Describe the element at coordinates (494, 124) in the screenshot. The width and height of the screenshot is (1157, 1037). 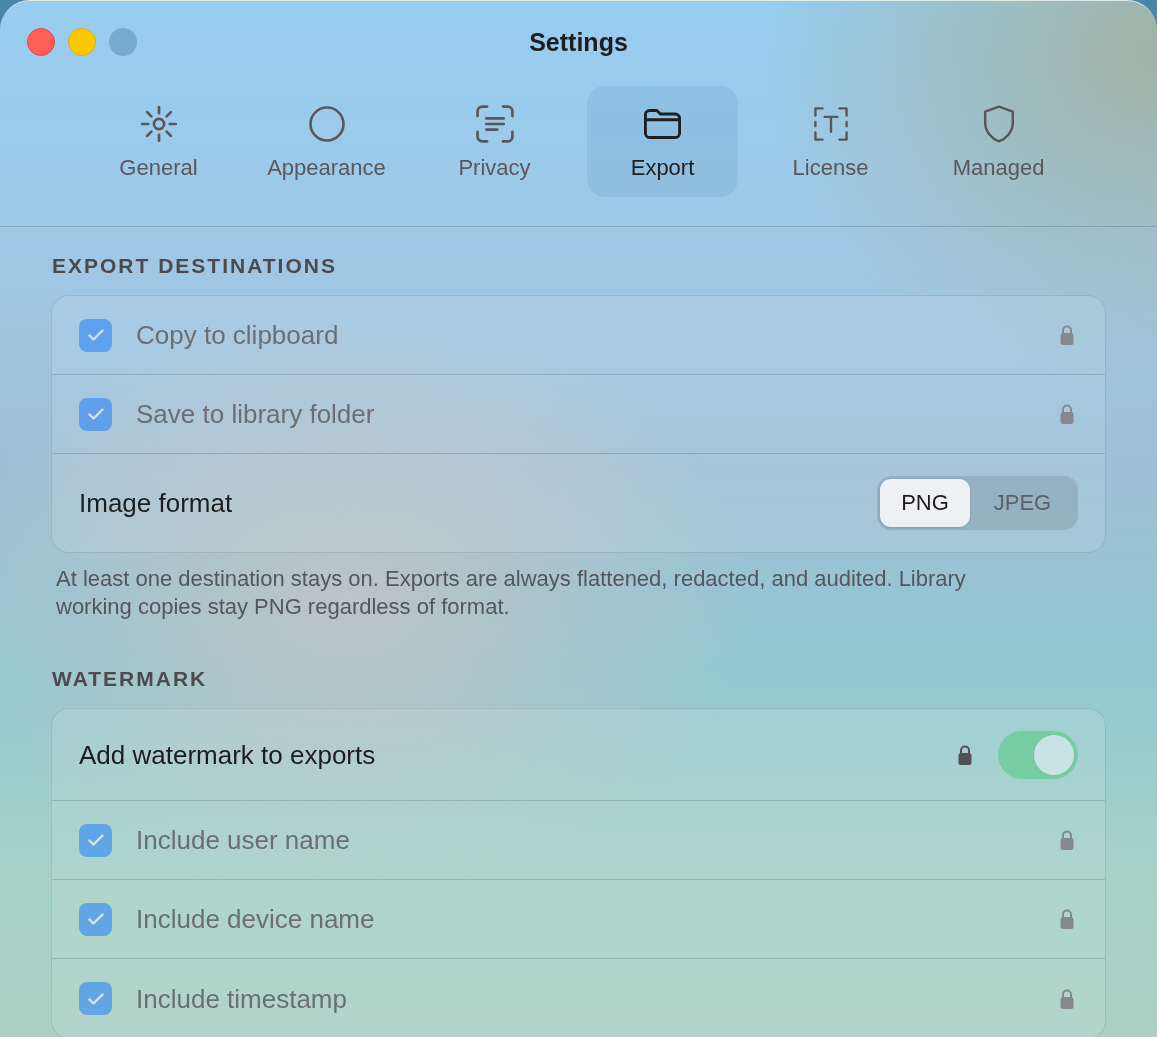
I see `text-viewfinder-icon` at that location.